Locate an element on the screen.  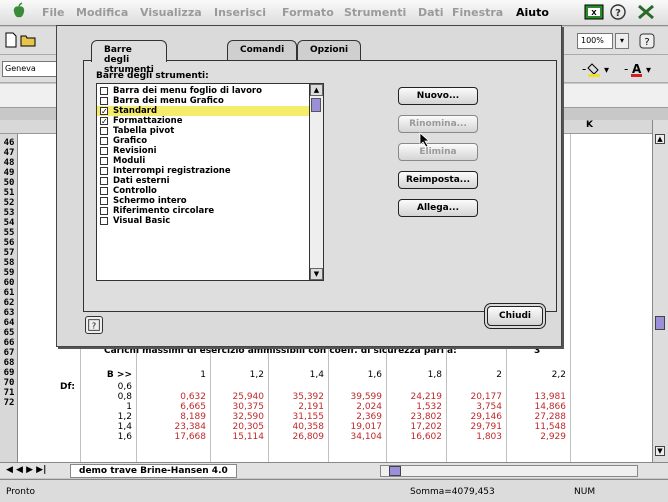
row-number: 53 is located at coordinates (9, 213).